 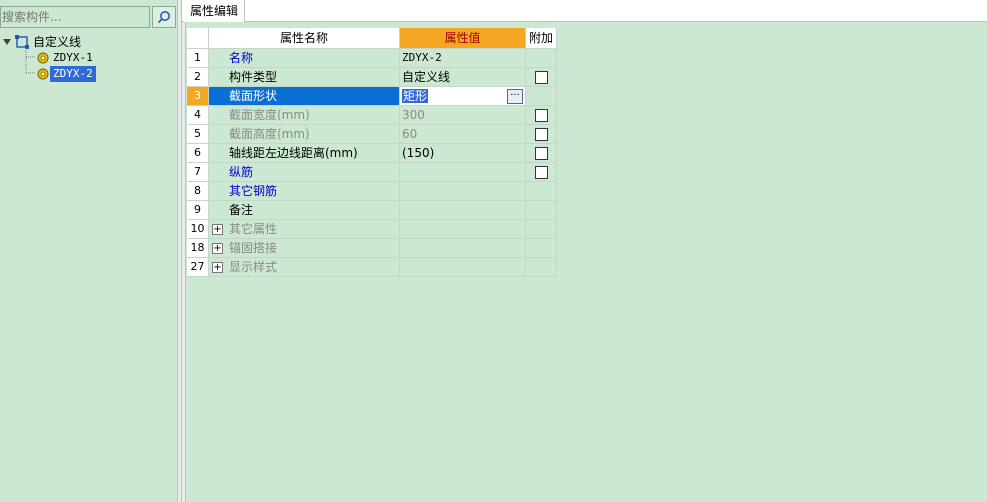 What do you see at coordinates (198, 115) in the screenshot?
I see `row-number: 4` at bounding box center [198, 115].